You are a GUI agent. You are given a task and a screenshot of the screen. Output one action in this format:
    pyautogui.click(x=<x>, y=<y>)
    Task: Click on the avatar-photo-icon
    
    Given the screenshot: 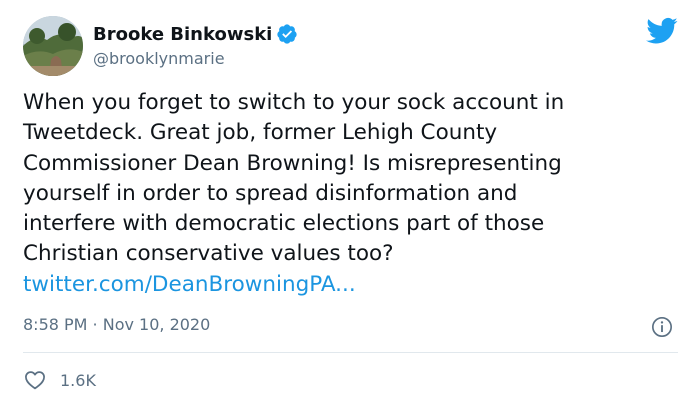 What is the action you would take?
    pyautogui.click(x=53, y=46)
    